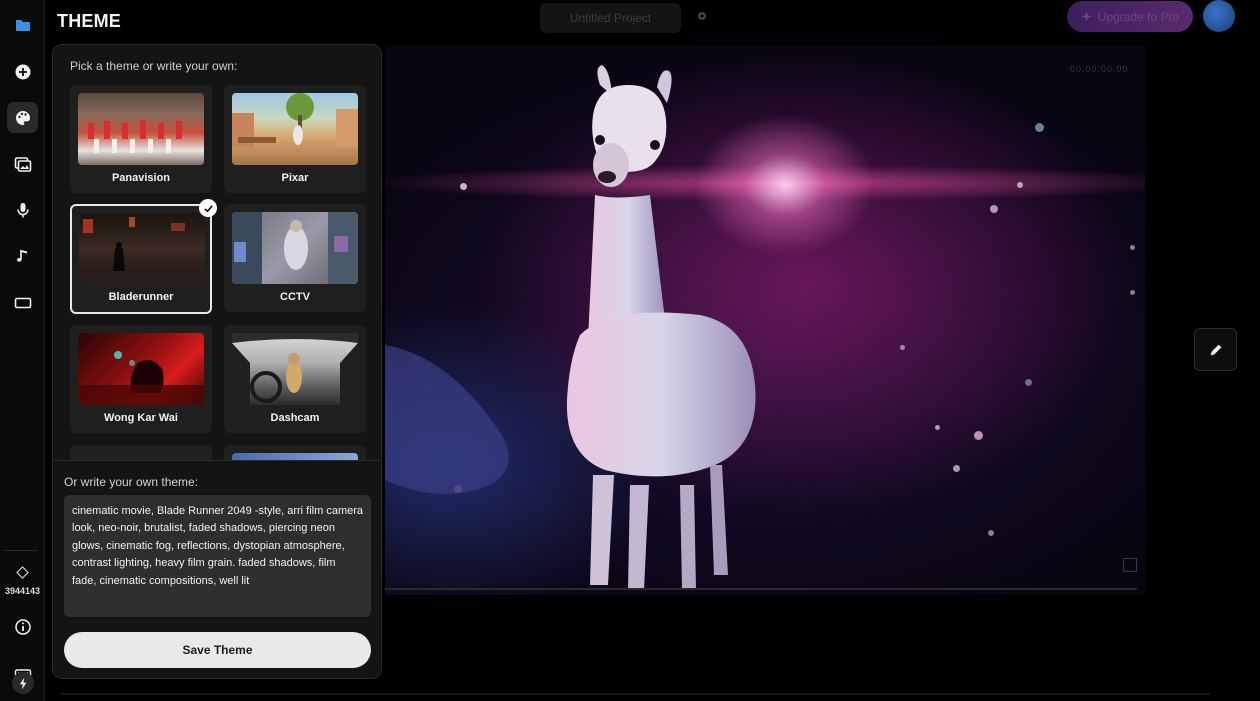  I want to click on page-title: THEME, so click(89, 21).